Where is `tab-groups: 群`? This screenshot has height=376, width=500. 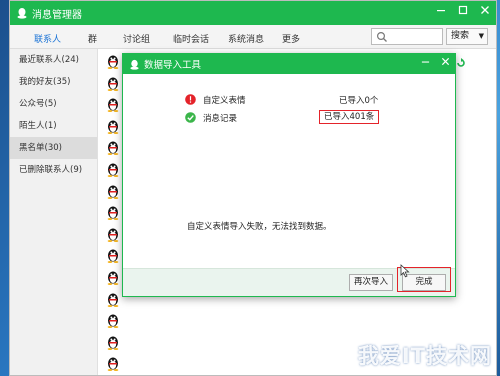 tab-groups: 群 is located at coordinates (92, 38).